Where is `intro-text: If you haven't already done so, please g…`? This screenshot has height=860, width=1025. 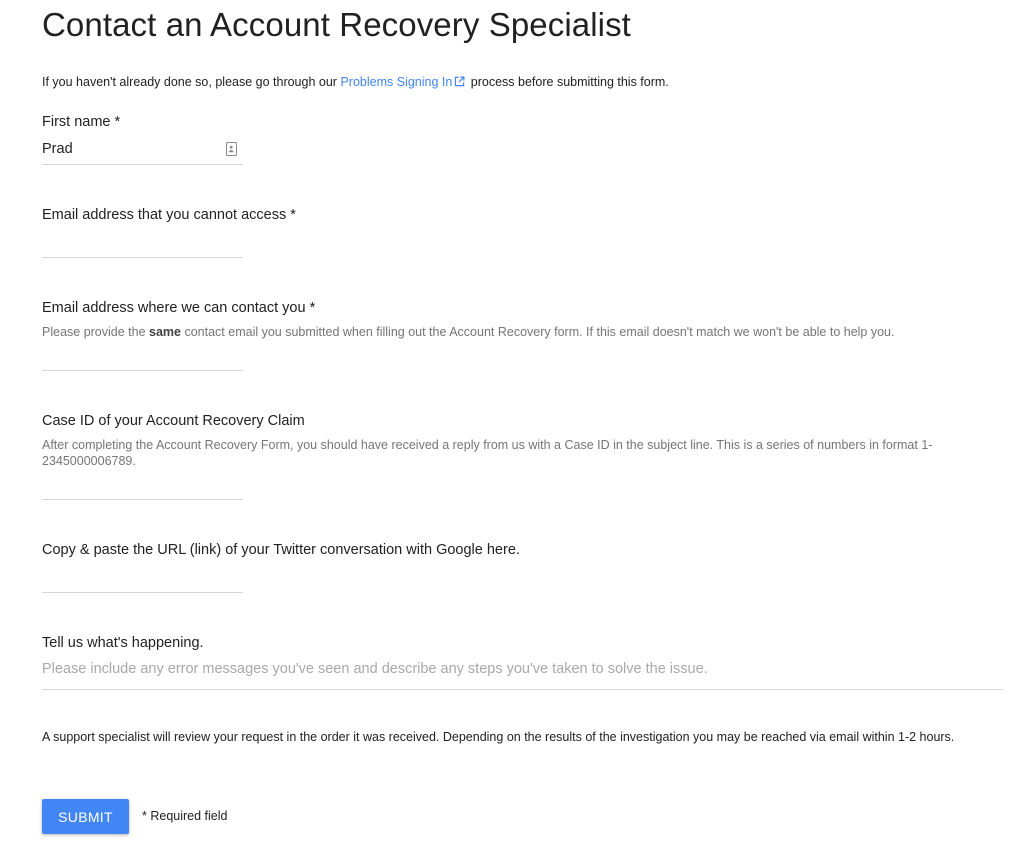 intro-text: If you haven't already done so, please g… is located at coordinates (355, 82).